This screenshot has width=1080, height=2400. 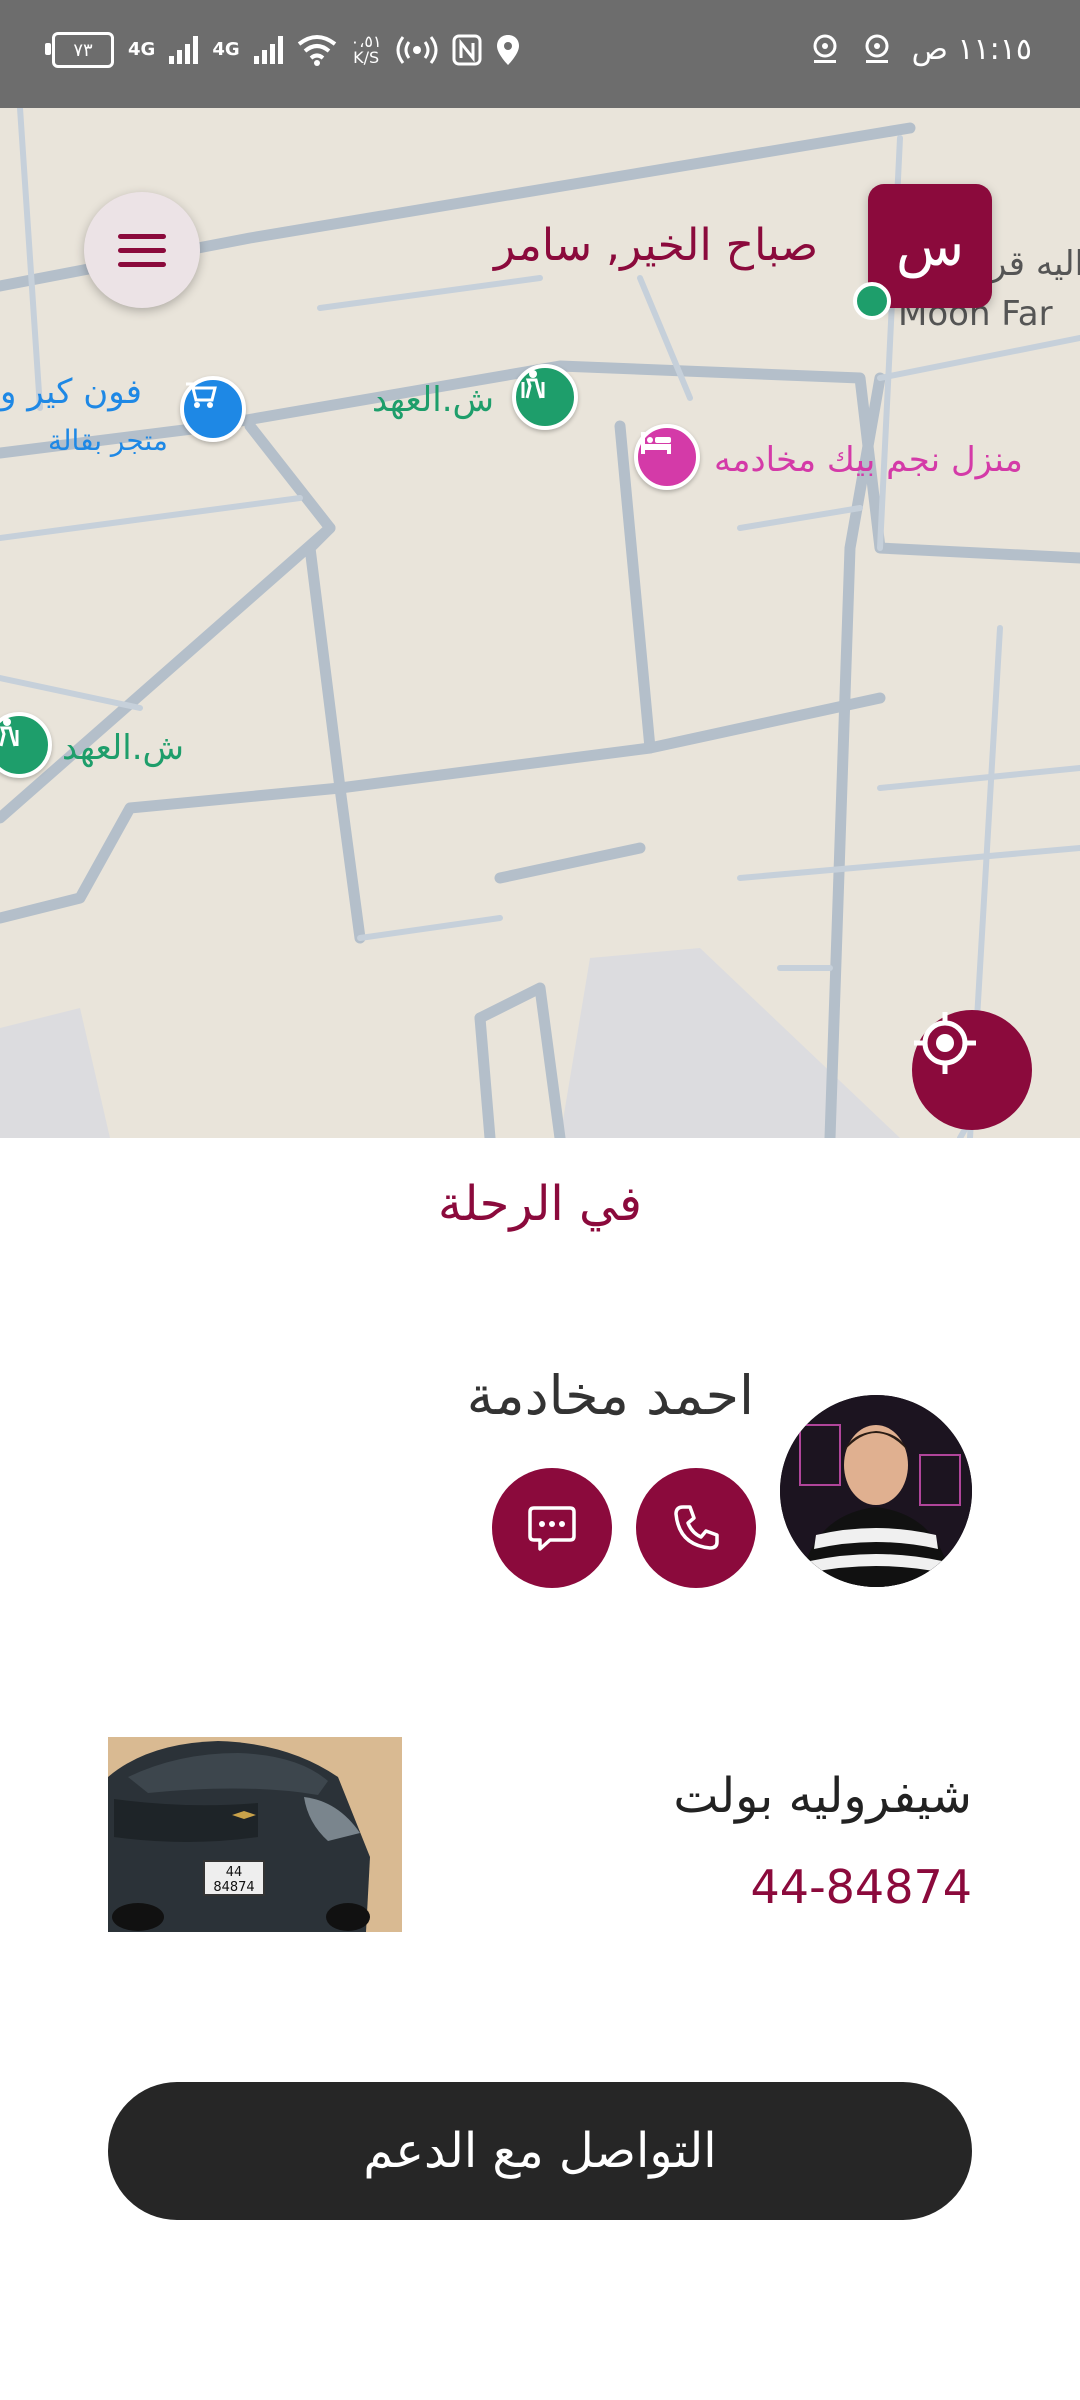 I want to click on status-left: ٧٣ 4G 4G ٠،٥١ K/S, so click(x=282, y=50).